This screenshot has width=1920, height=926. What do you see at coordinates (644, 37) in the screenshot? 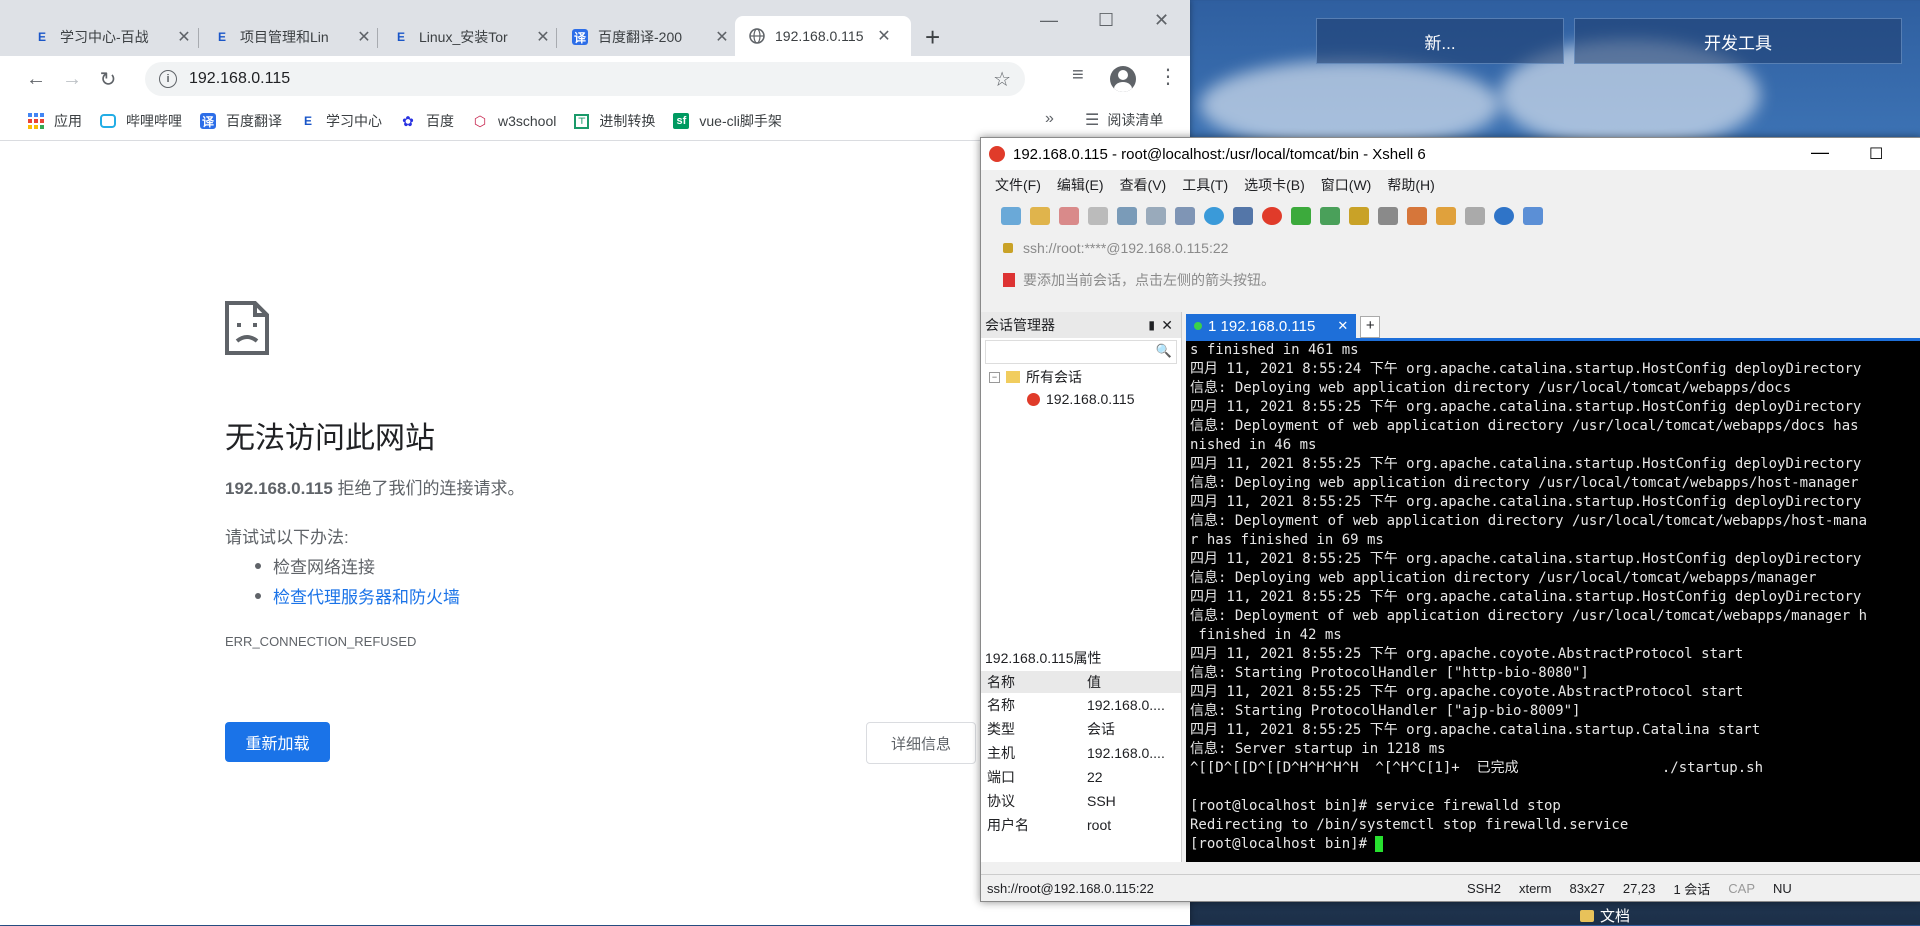
I see `browser-tab: 译 百度翻译-200 ✕` at bounding box center [644, 37].